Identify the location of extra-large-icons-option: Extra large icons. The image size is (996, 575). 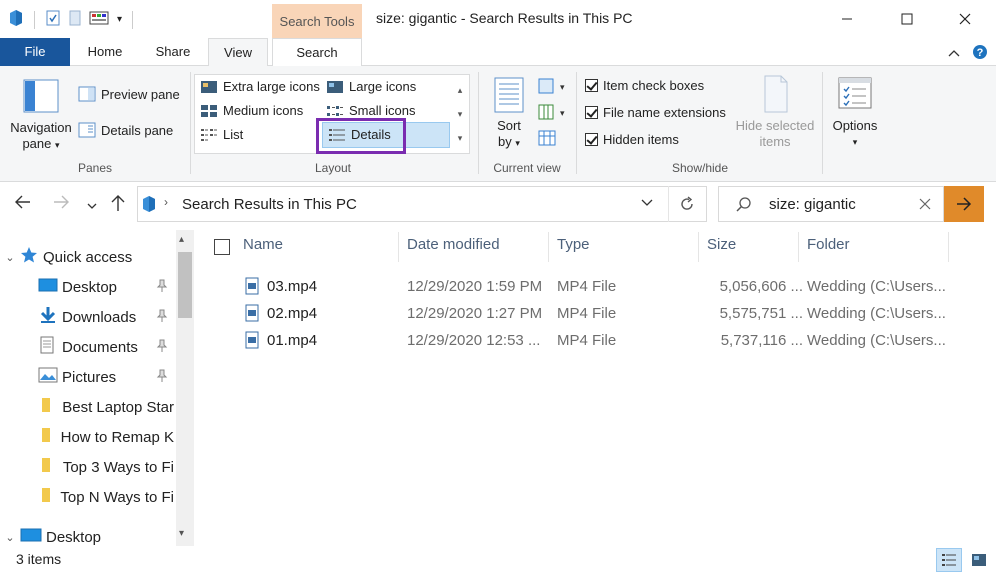
(260, 86).